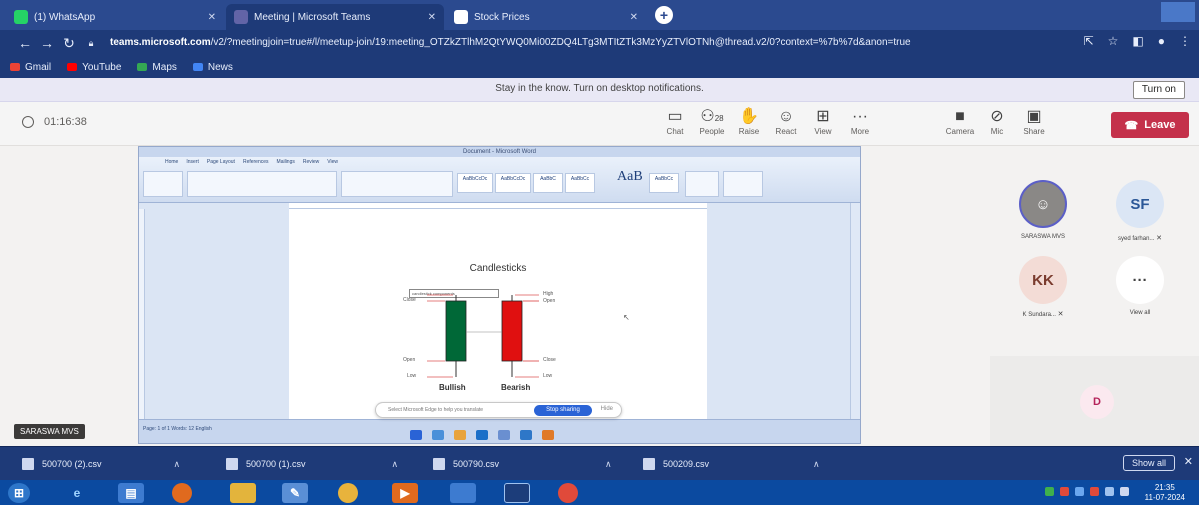 Image resolution: width=1199 pixels, height=505 pixels. Describe the element at coordinates (157, 67) in the screenshot. I see `bookmark-maps: Maps` at that location.